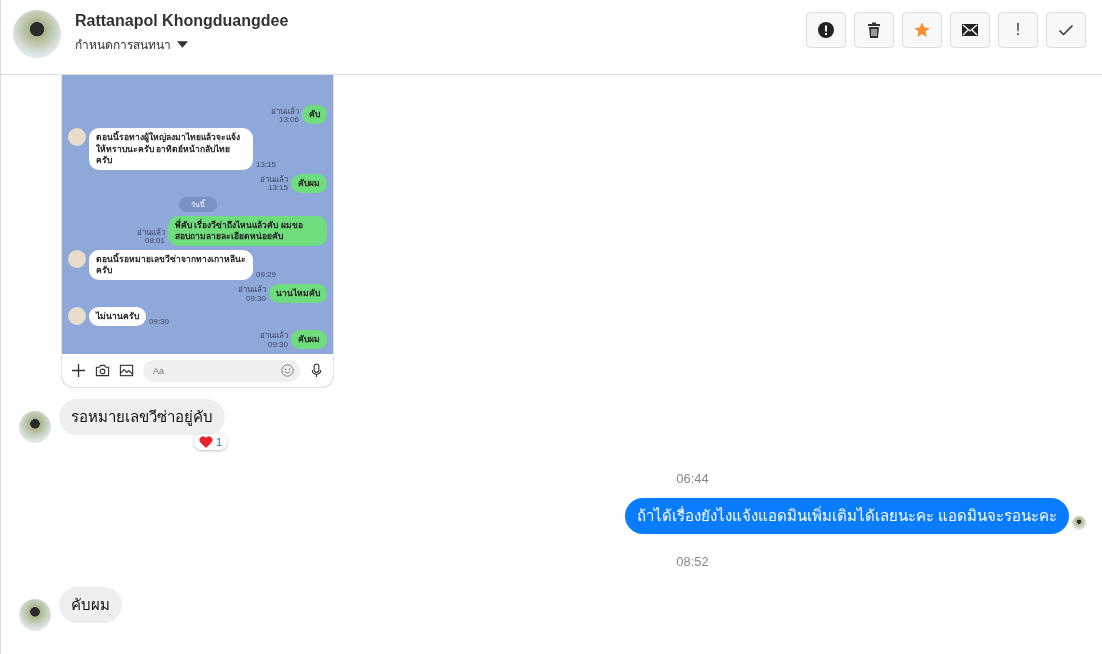 The image size is (1102, 654). I want to click on caret-icon, so click(182, 44).